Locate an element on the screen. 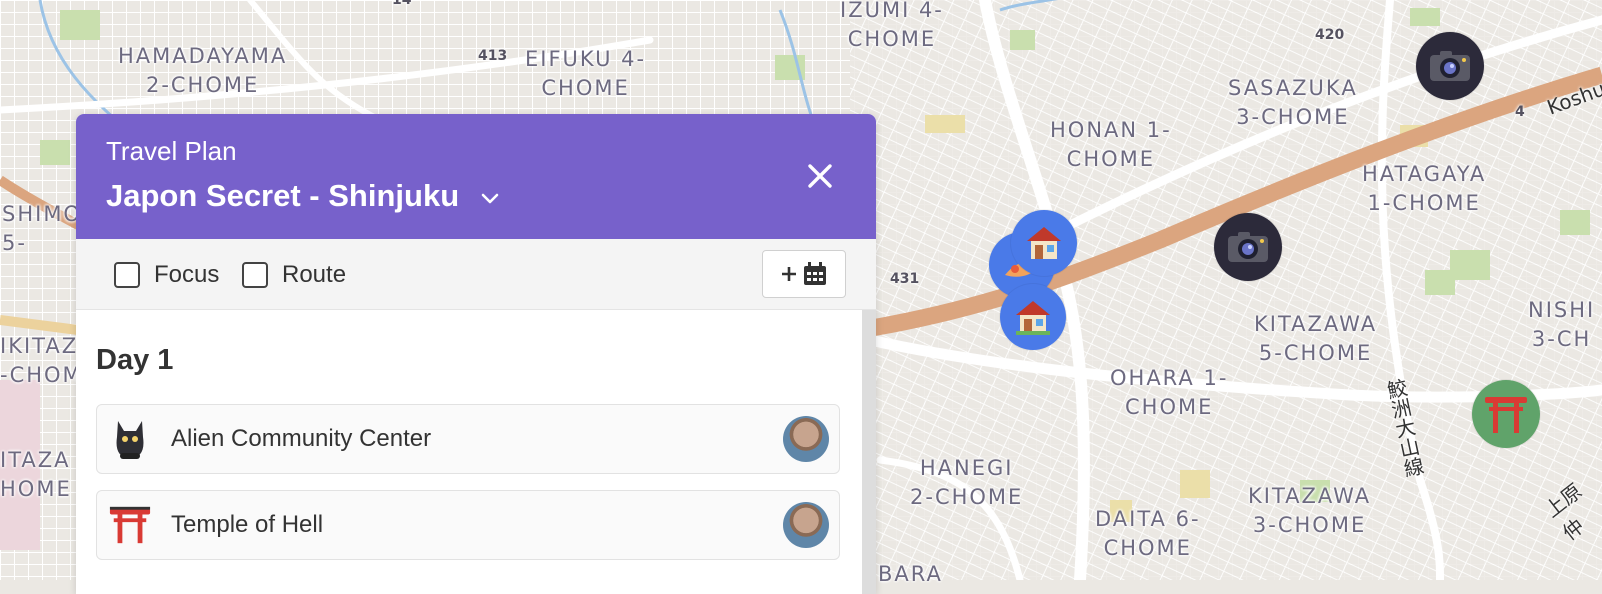 This screenshot has width=1602, height=594. shrine-marker is located at coordinates (1506, 414).